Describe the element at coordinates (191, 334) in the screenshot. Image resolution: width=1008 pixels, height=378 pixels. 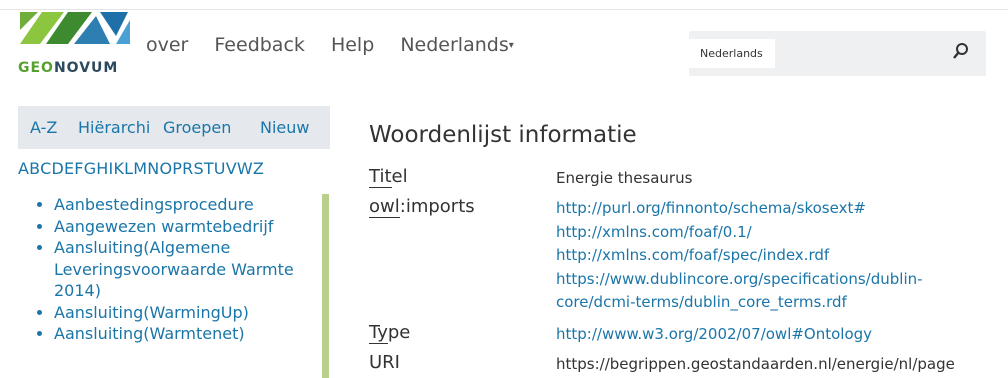
I see `list-item: Aansluiting(Warmtenet)` at that location.